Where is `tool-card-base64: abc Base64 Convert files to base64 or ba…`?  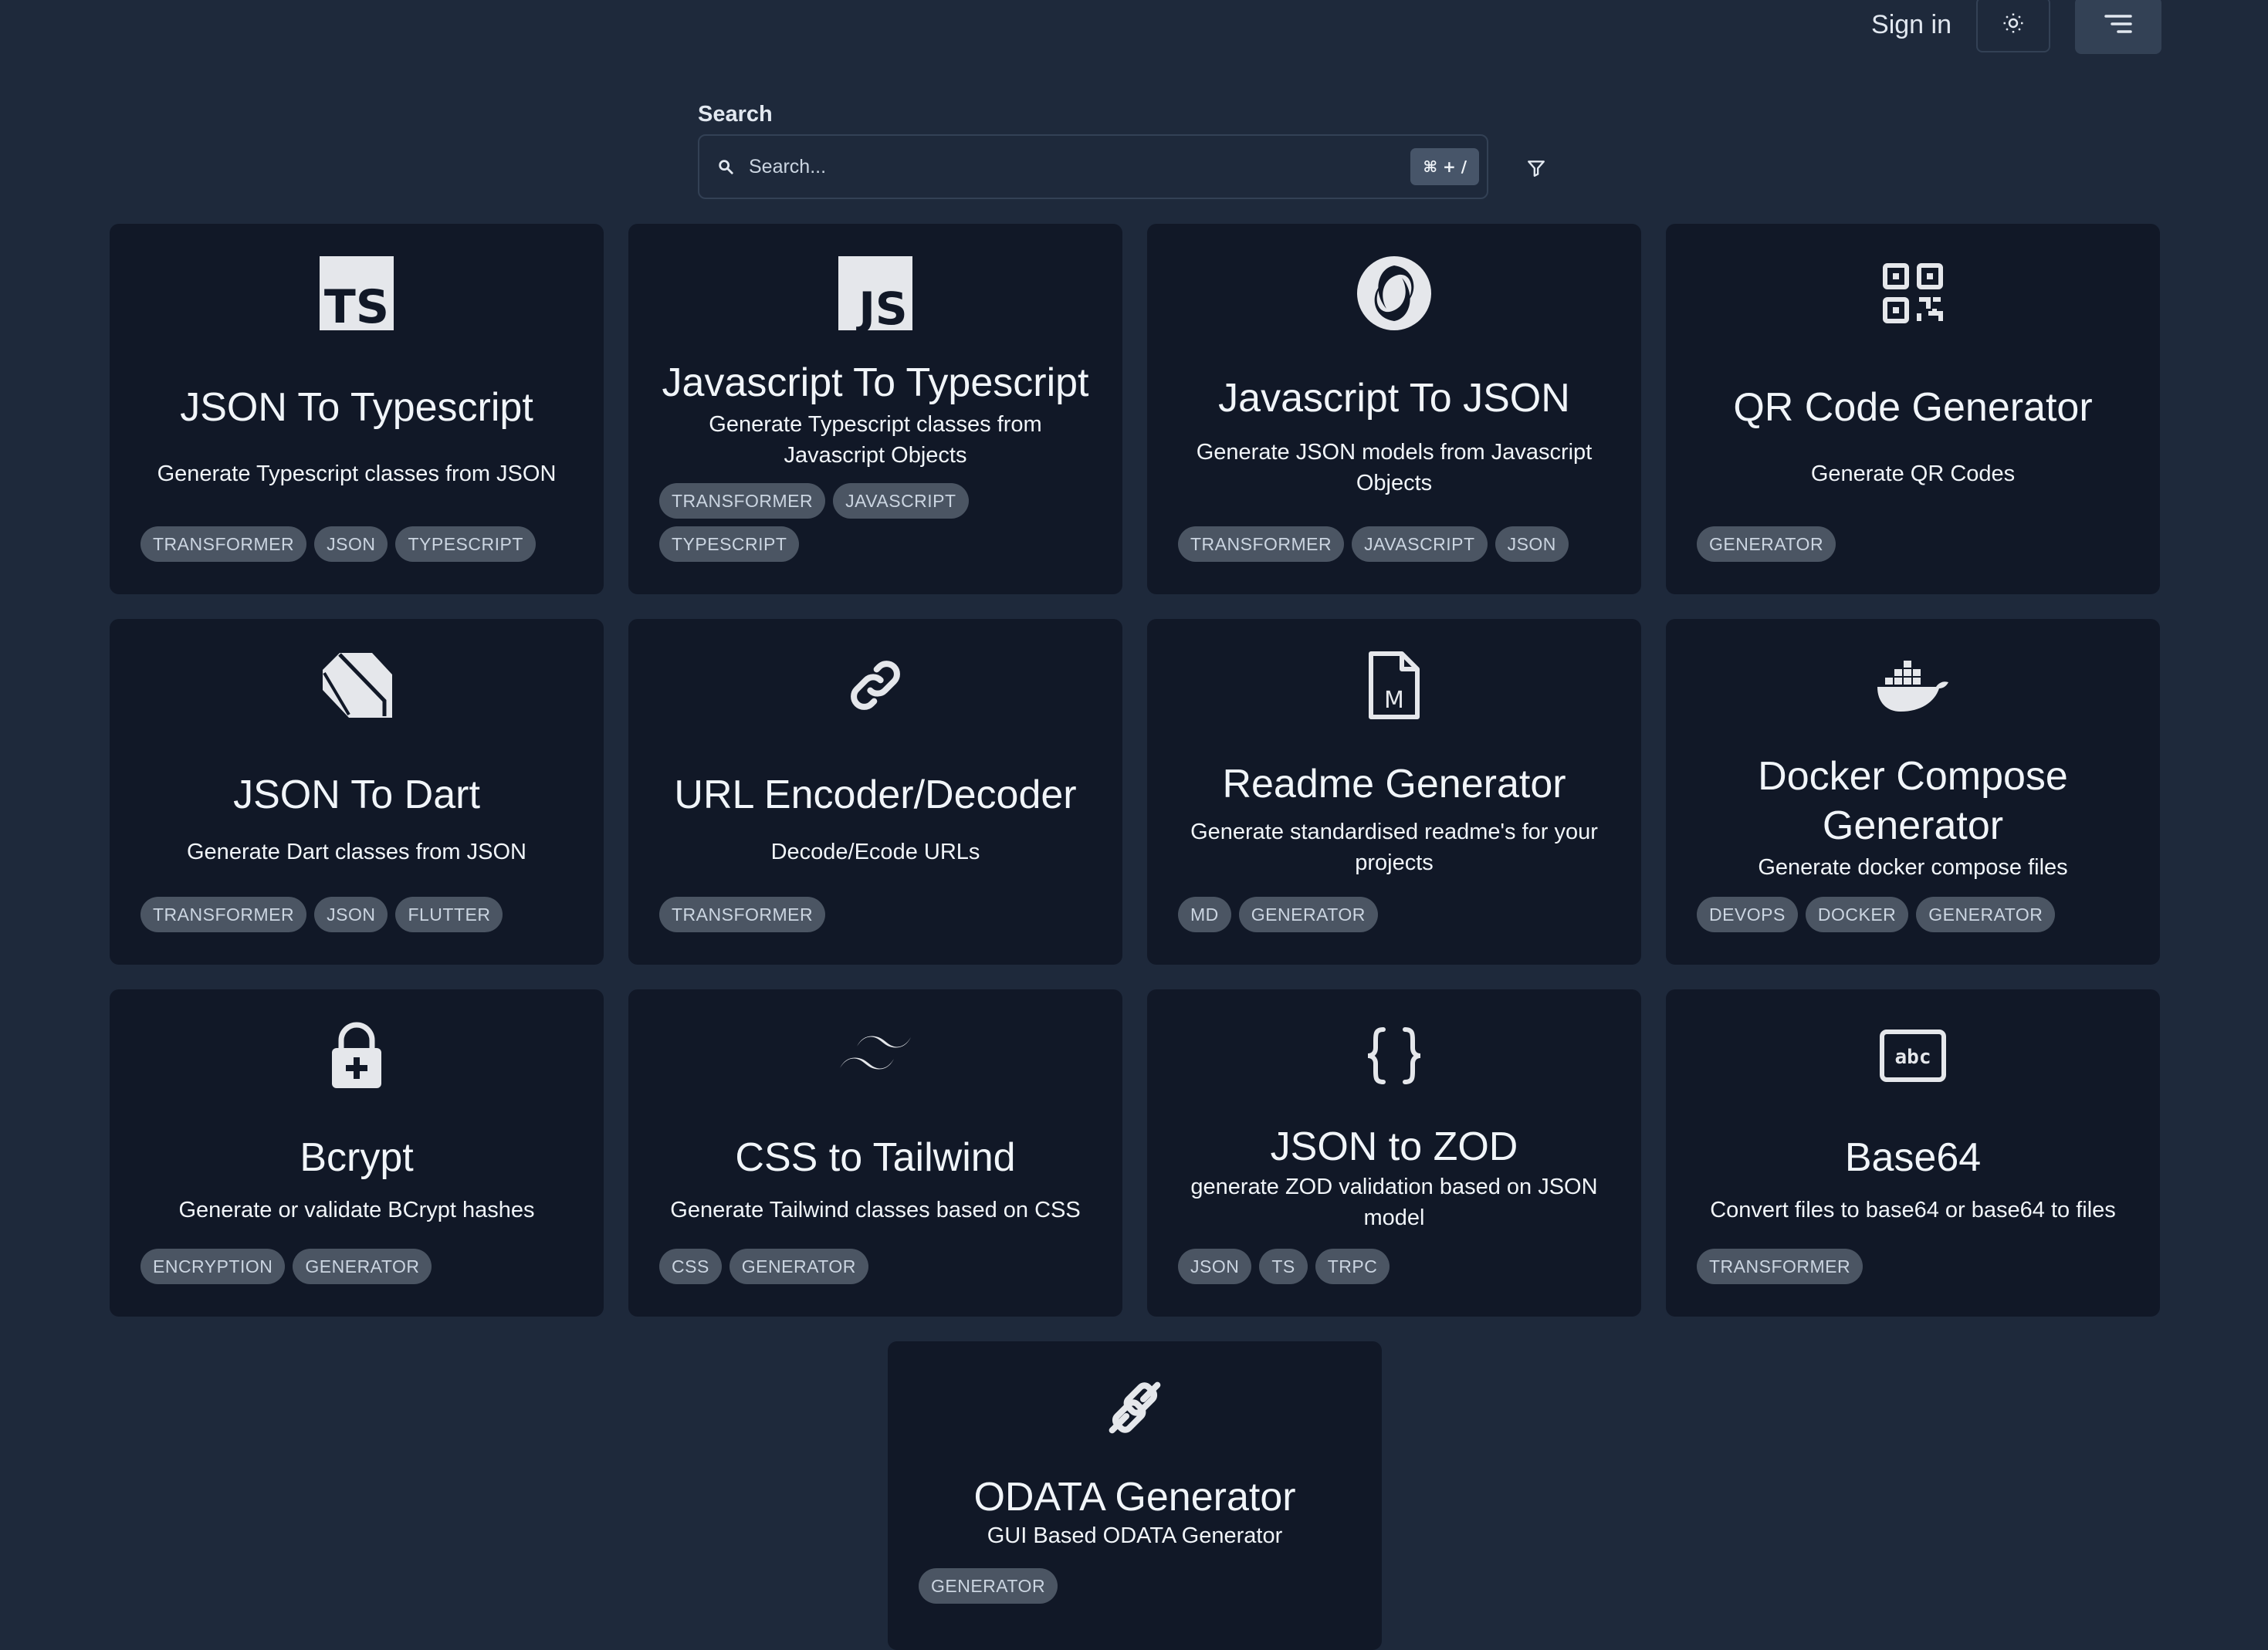
tool-card-base64: abc Base64 Convert files to base64 or ba… is located at coordinates (1913, 1153).